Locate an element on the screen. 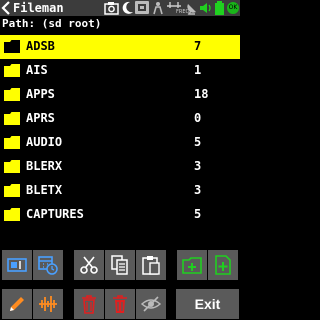 This screenshot has width=320, height=320. cut-button is located at coordinates (89, 265).